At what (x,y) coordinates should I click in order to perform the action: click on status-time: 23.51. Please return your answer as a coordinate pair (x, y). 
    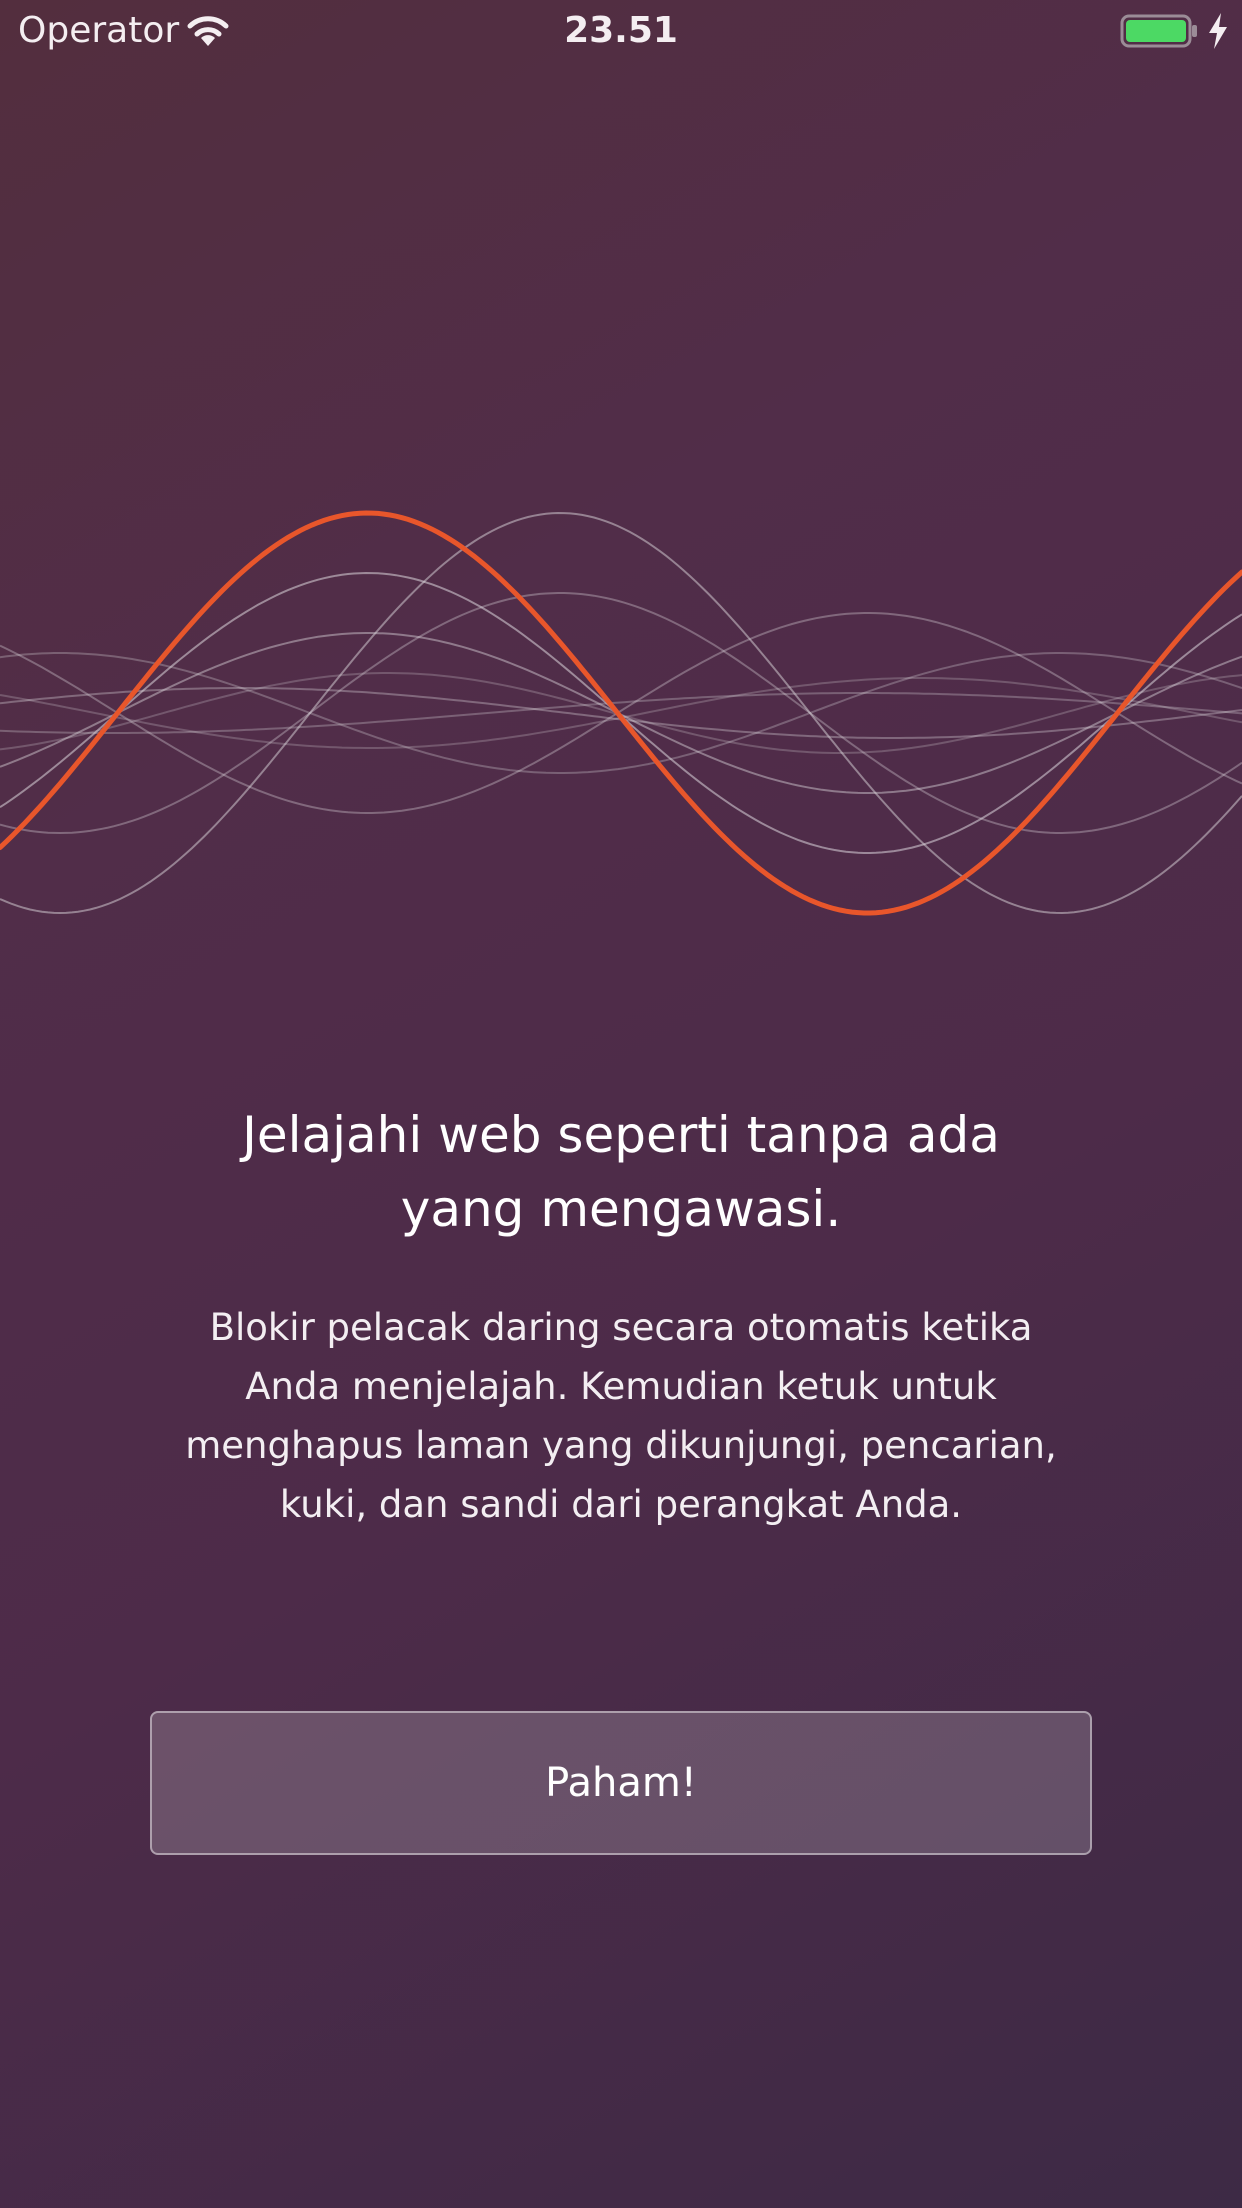
    Looking at the image, I should click on (621, 30).